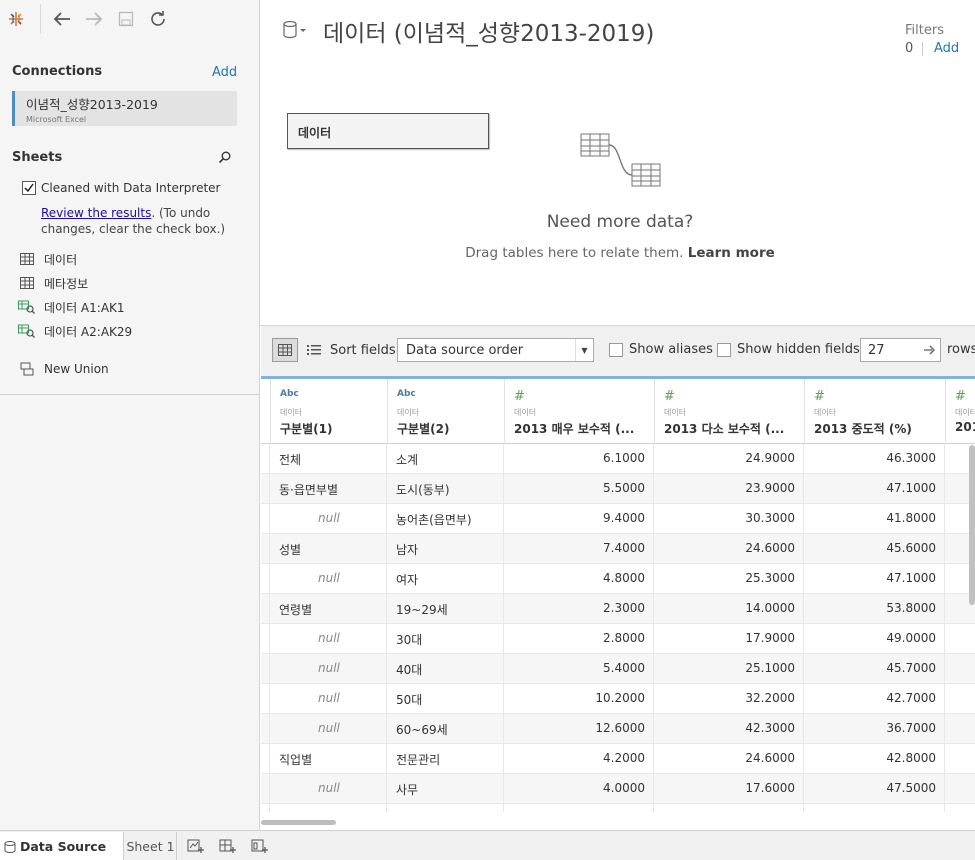 Image resolution: width=975 pixels, height=860 pixels. Describe the element at coordinates (444, 698) in the screenshot. I see `table-cell: 50대` at that location.